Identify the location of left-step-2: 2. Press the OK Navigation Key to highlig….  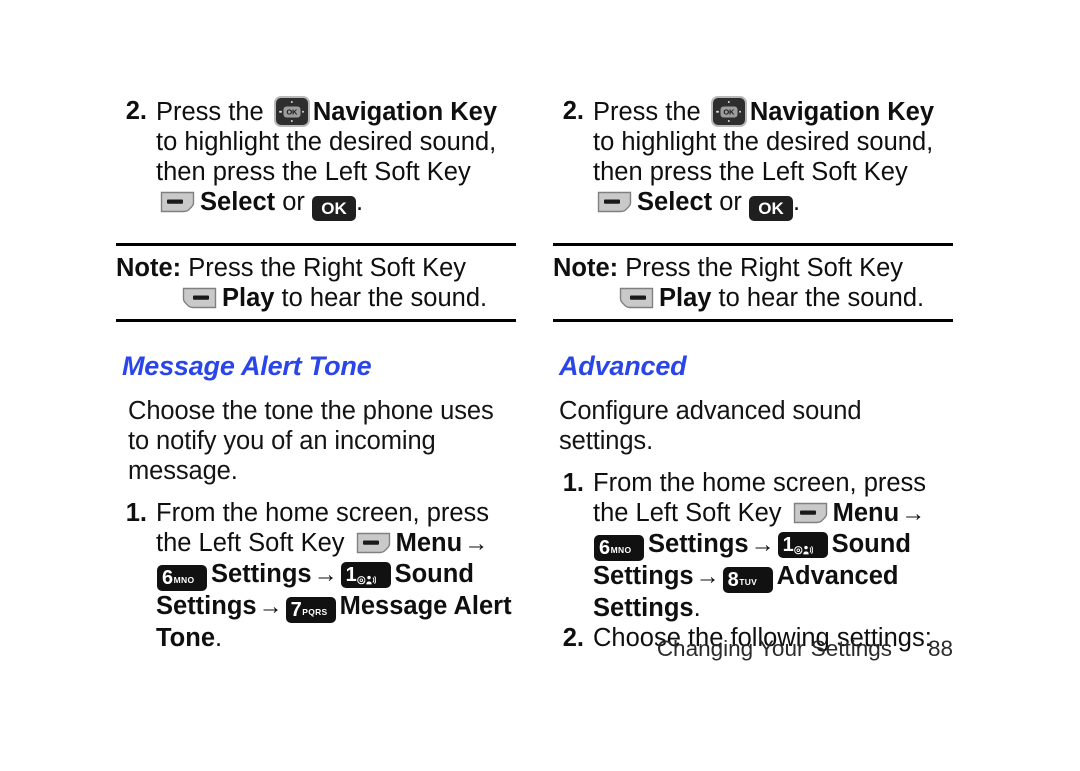
(316, 158).